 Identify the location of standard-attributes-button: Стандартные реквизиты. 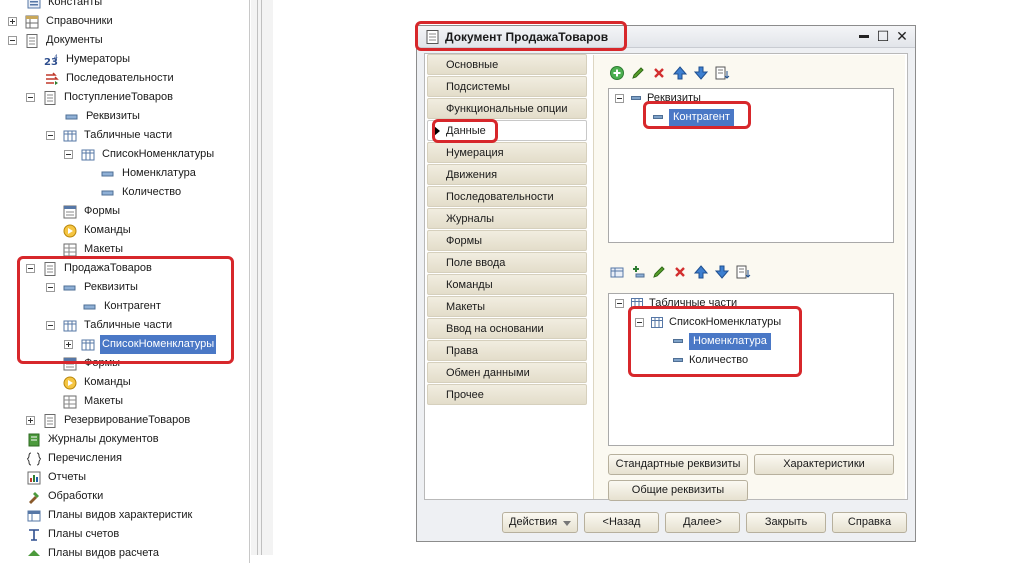
(678, 464).